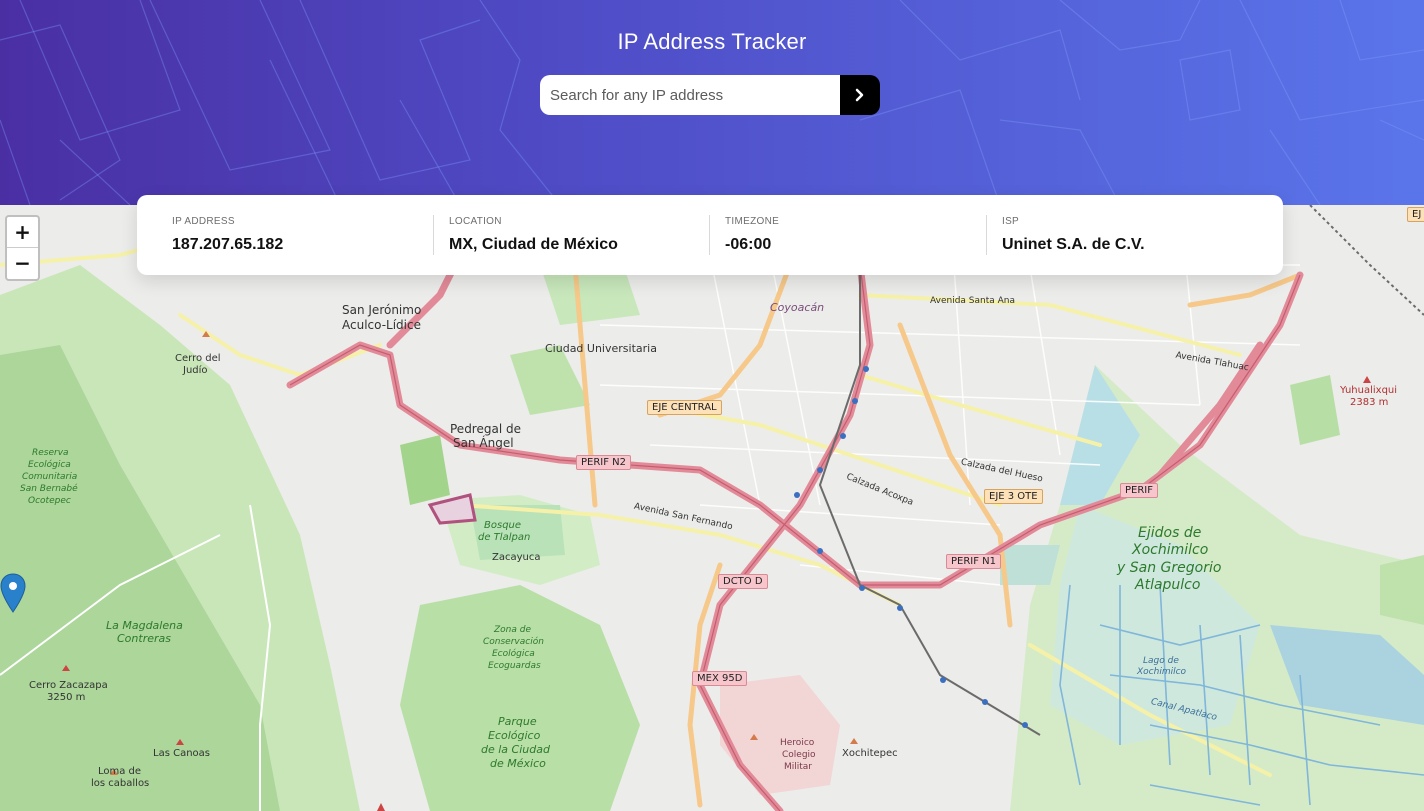  What do you see at coordinates (752, 221) in the screenshot?
I see `info-label: TIMEZONE` at bounding box center [752, 221].